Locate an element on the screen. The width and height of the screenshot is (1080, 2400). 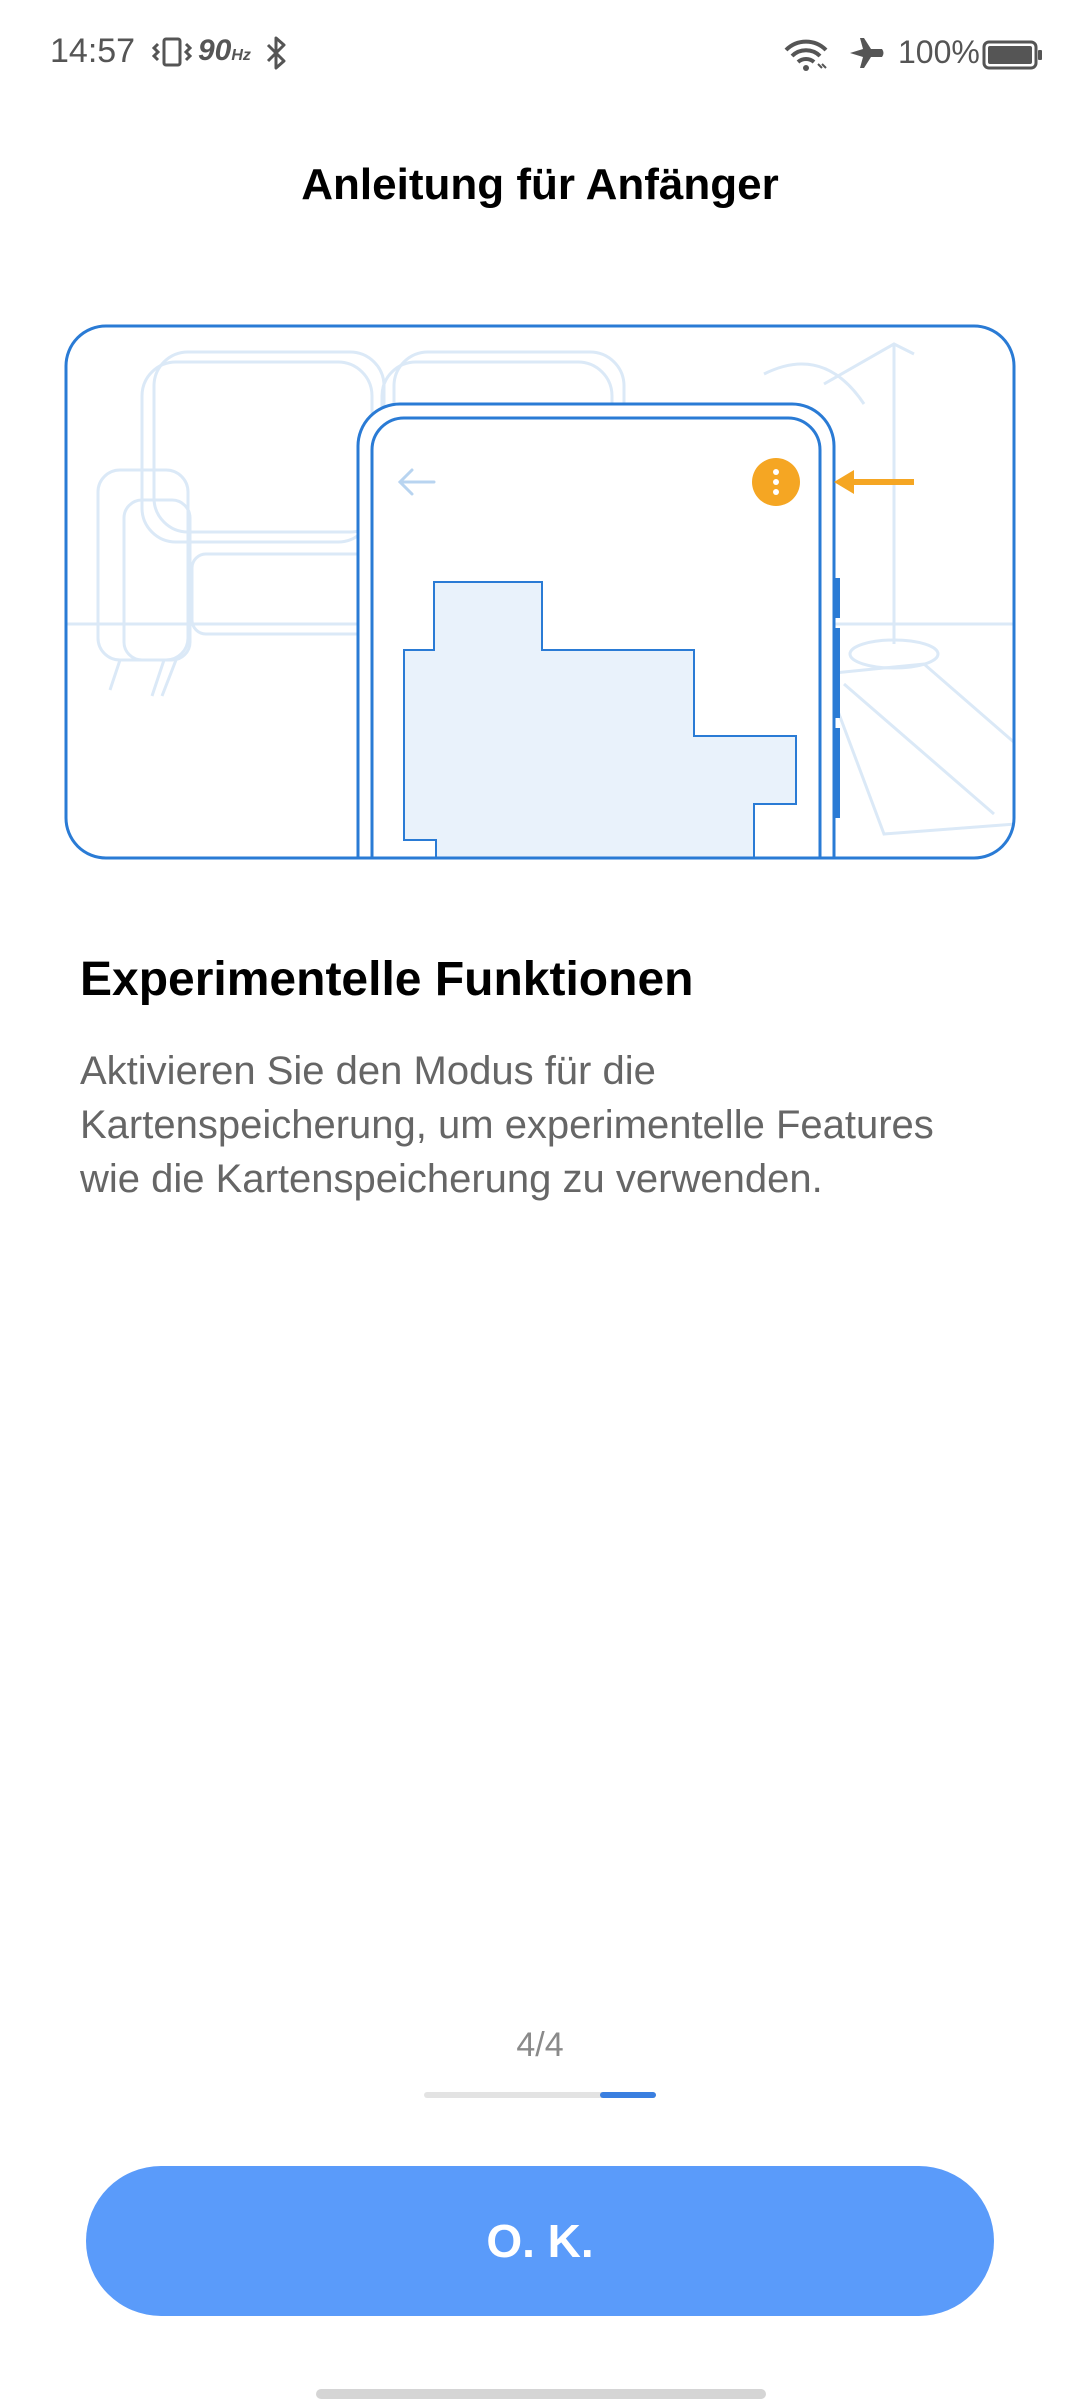
airplane-mode-icon is located at coordinates (867, 55).